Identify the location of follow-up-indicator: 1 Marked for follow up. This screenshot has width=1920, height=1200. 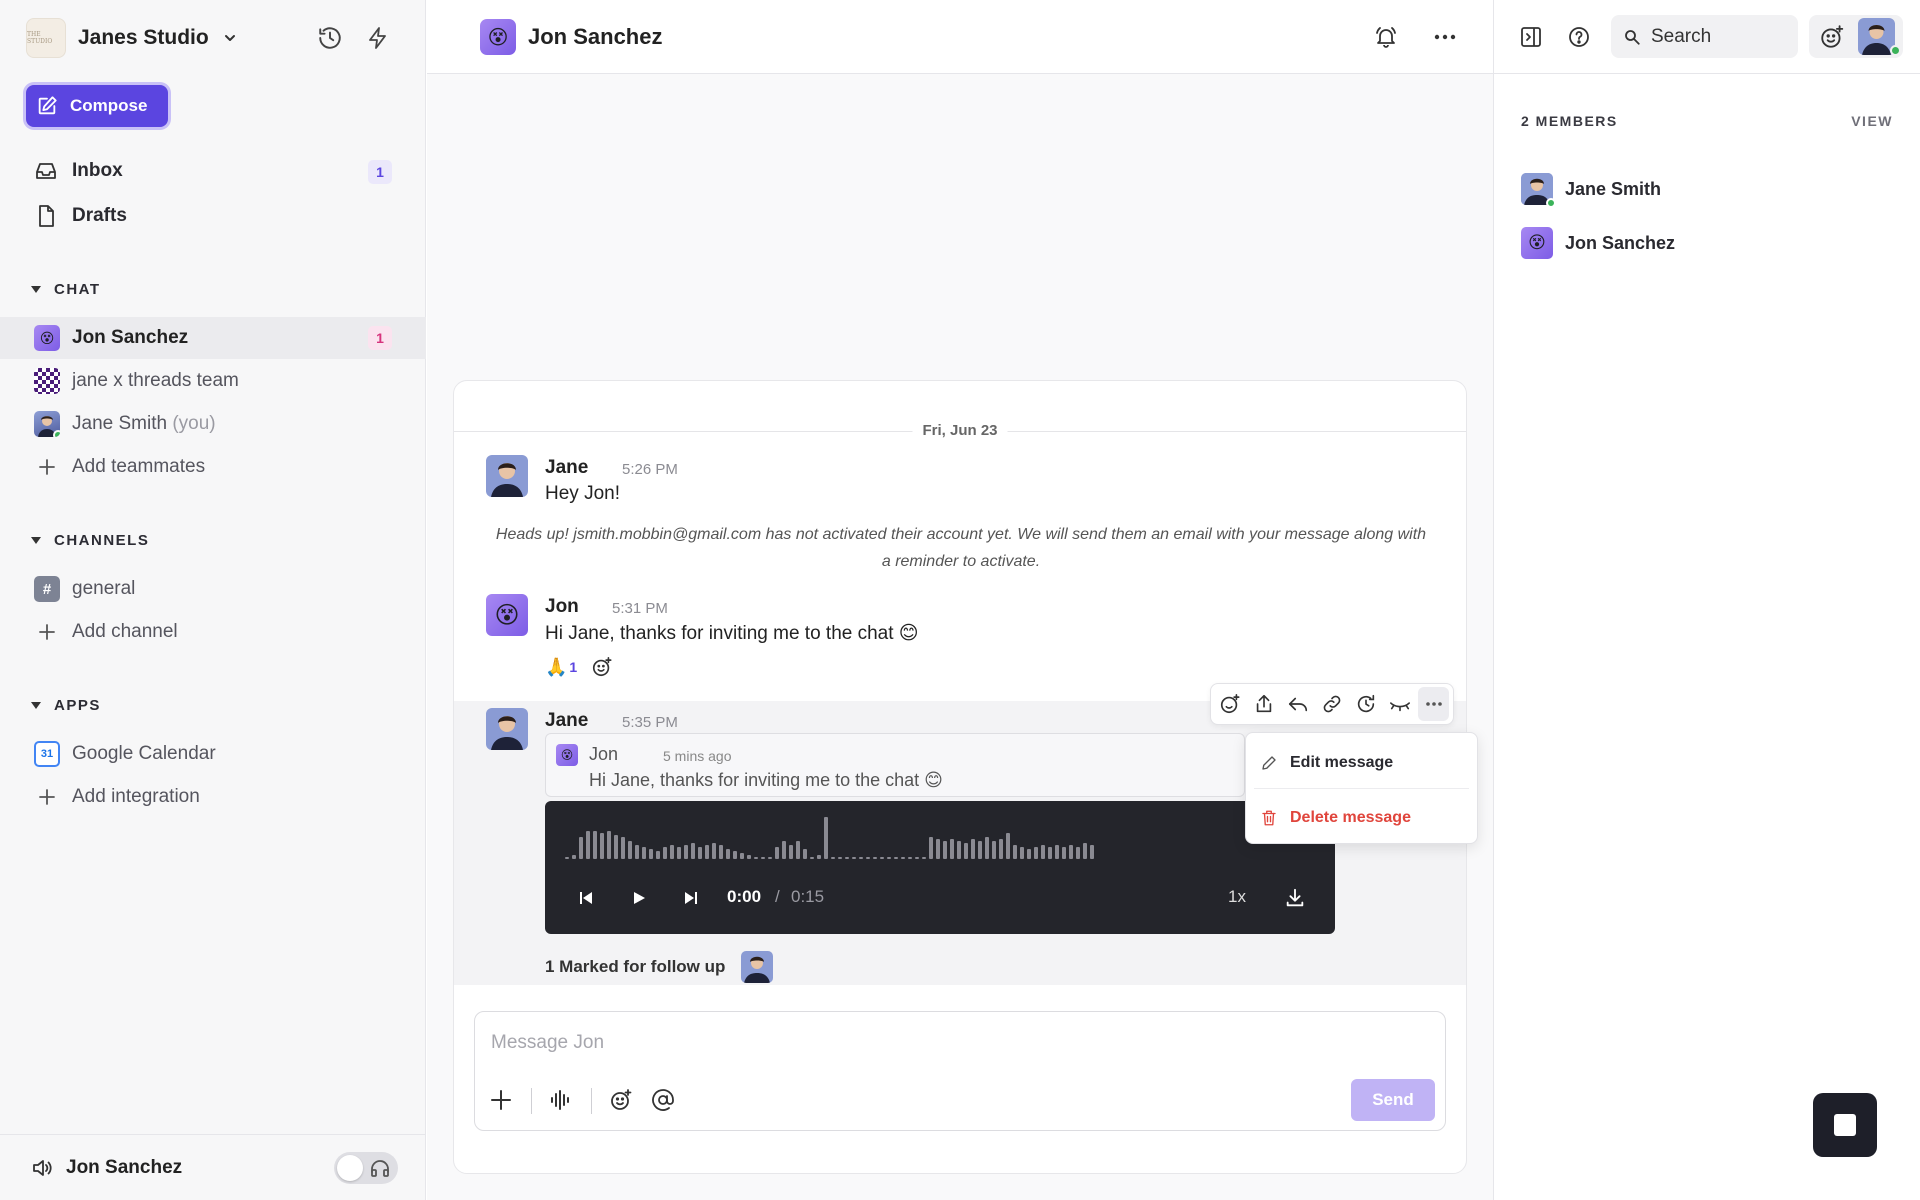
(659, 967).